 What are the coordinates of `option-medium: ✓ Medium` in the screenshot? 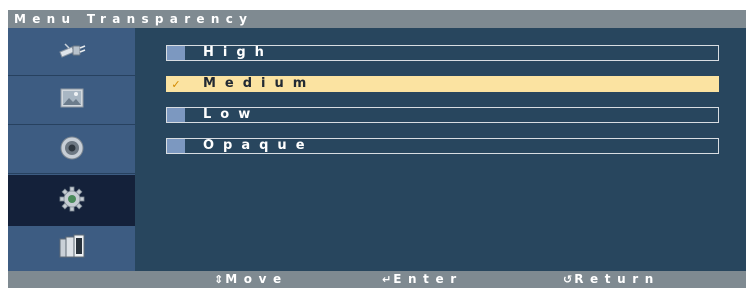 It's located at (442, 84).